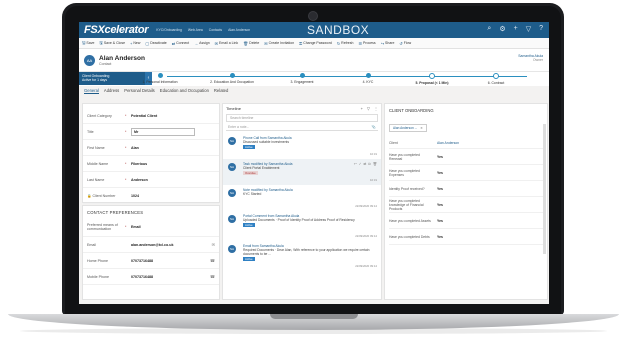 This screenshot has height=338, width=627. I want to click on field-value: Anderson, so click(139, 180).